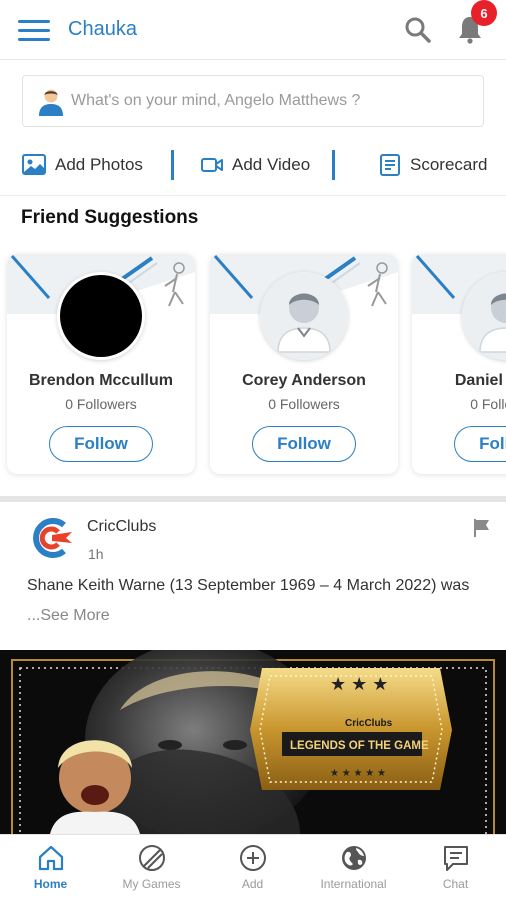 Image resolution: width=506 pixels, height=900 pixels. I want to click on suggestion-name: Corey Anderson, so click(304, 380).